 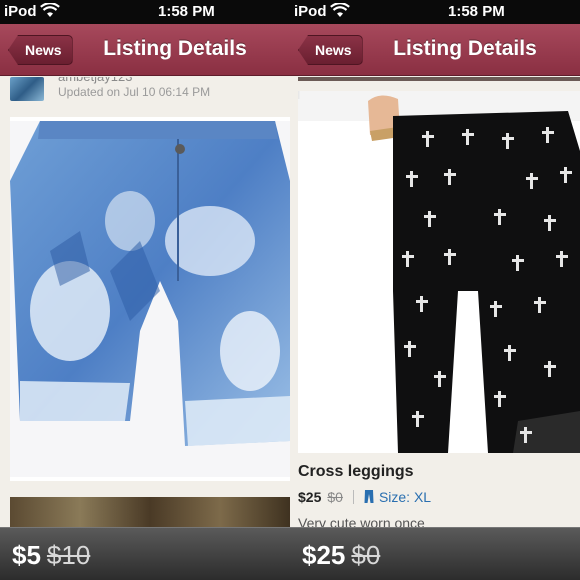 What do you see at coordinates (353, 497) in the screenshot?
I see `divider` at bounding box center [353, 497].